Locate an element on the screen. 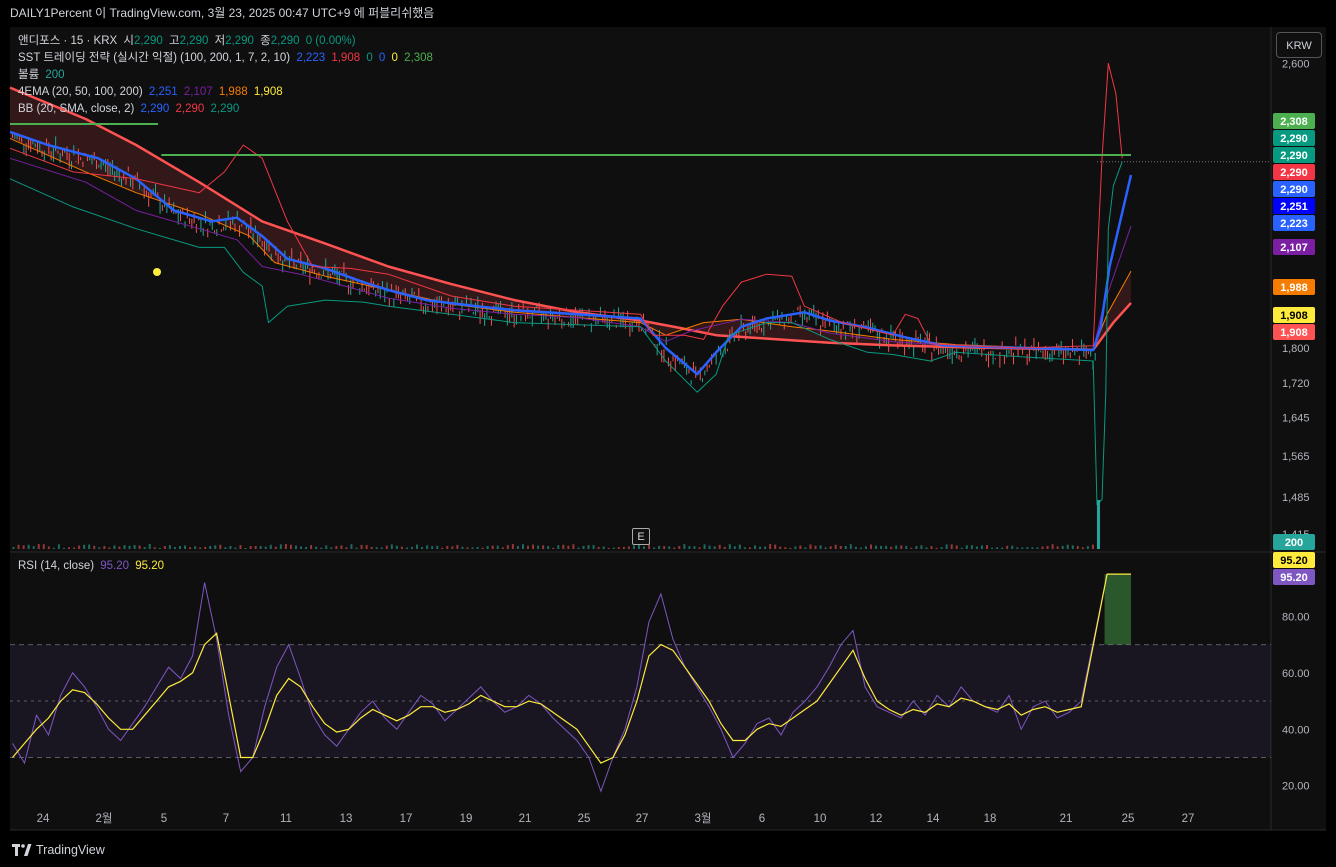 This screenshot has height=867, width=1336. rsi-legend: RSI (14, close) 95.20 95.20 is located at coordinates (92, 566).